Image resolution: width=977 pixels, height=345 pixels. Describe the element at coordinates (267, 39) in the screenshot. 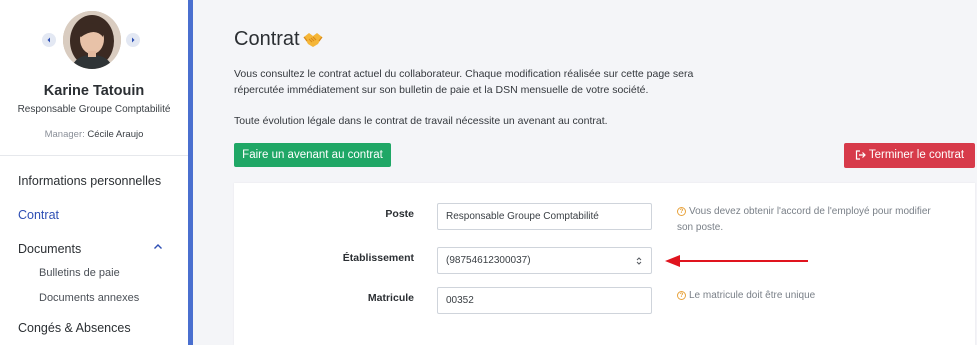

I see `page-title: Contrat` at that location.